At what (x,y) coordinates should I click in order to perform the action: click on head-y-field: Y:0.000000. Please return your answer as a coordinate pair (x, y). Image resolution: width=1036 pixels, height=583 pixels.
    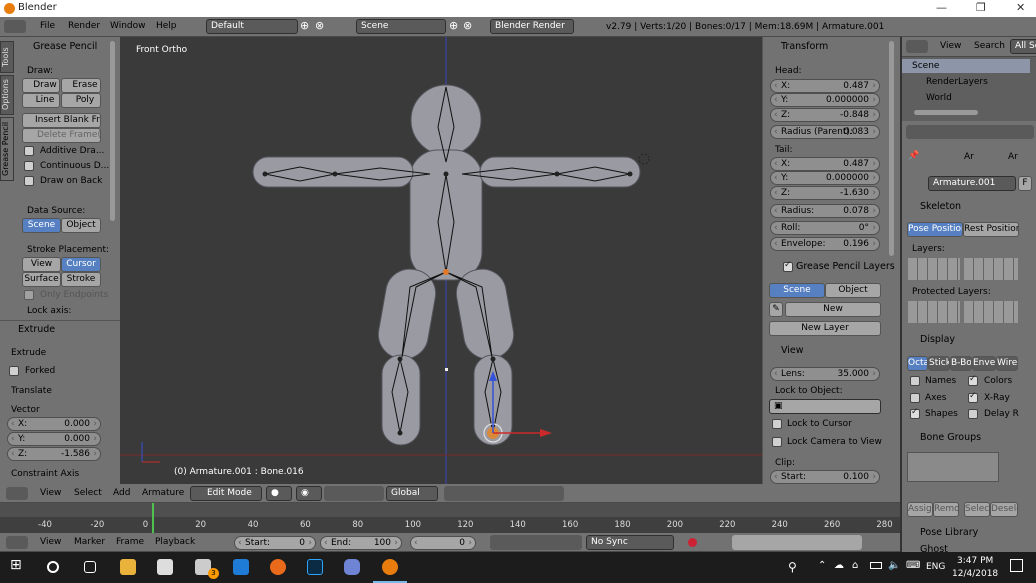
    Looking at the image, I should click on (825, 100).